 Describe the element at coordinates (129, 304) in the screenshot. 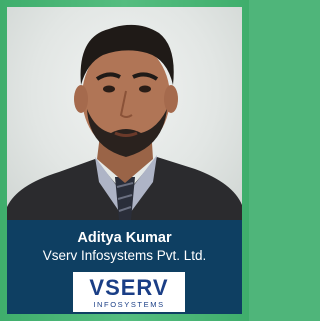

I see `logo-subtitle: INFOSYSTEMS` at that location.